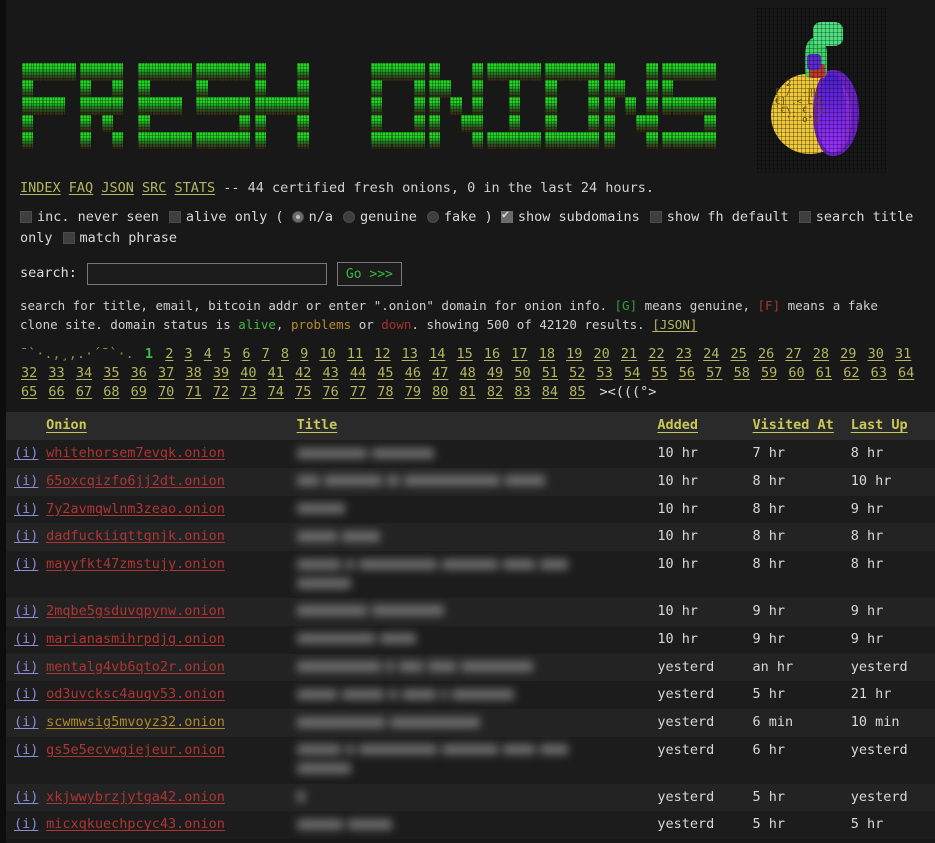 The width and height of the screenshot is (935, 843). I want to click on search-input, so click(206, 274).